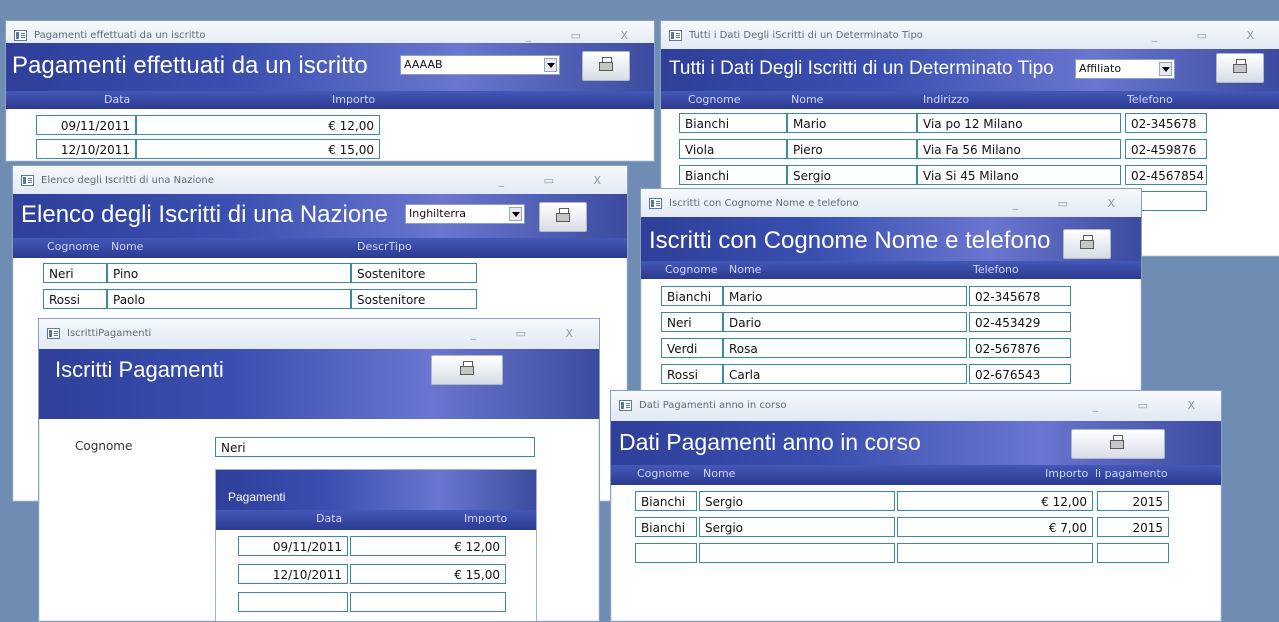  I want to click on indirizzo-field: Via Si 45 Milano, so click(1019, 175).